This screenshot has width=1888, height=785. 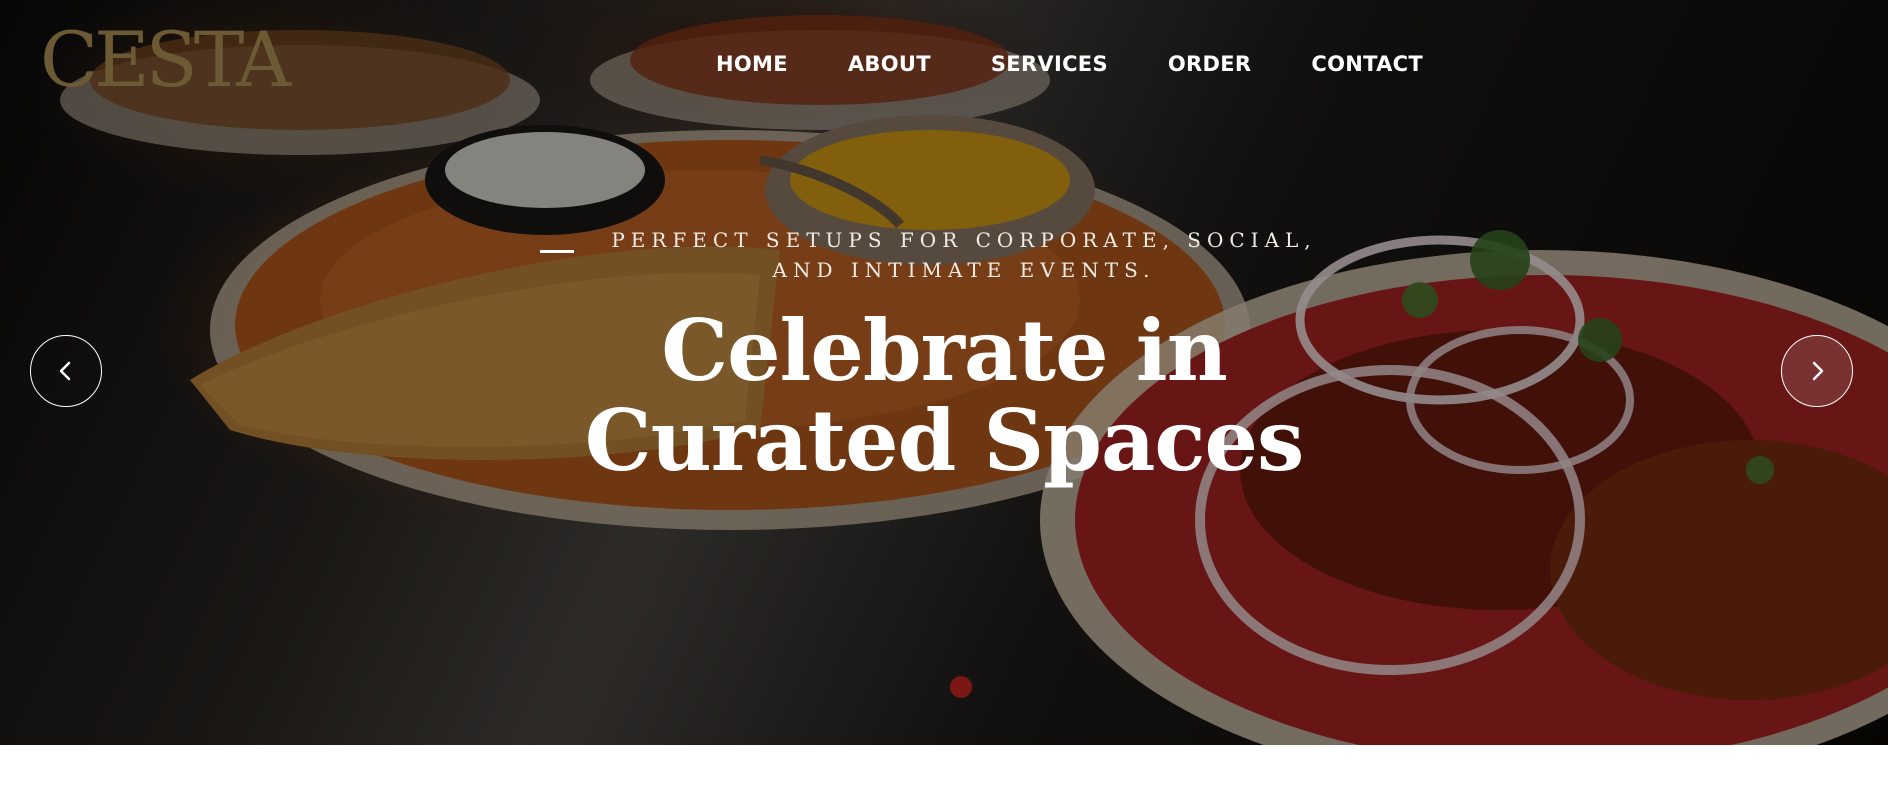 What do you see at coordinates (752, 64) in the screenshot?
I see `nav-item-home: HOME` at bounding box center [752, 64].